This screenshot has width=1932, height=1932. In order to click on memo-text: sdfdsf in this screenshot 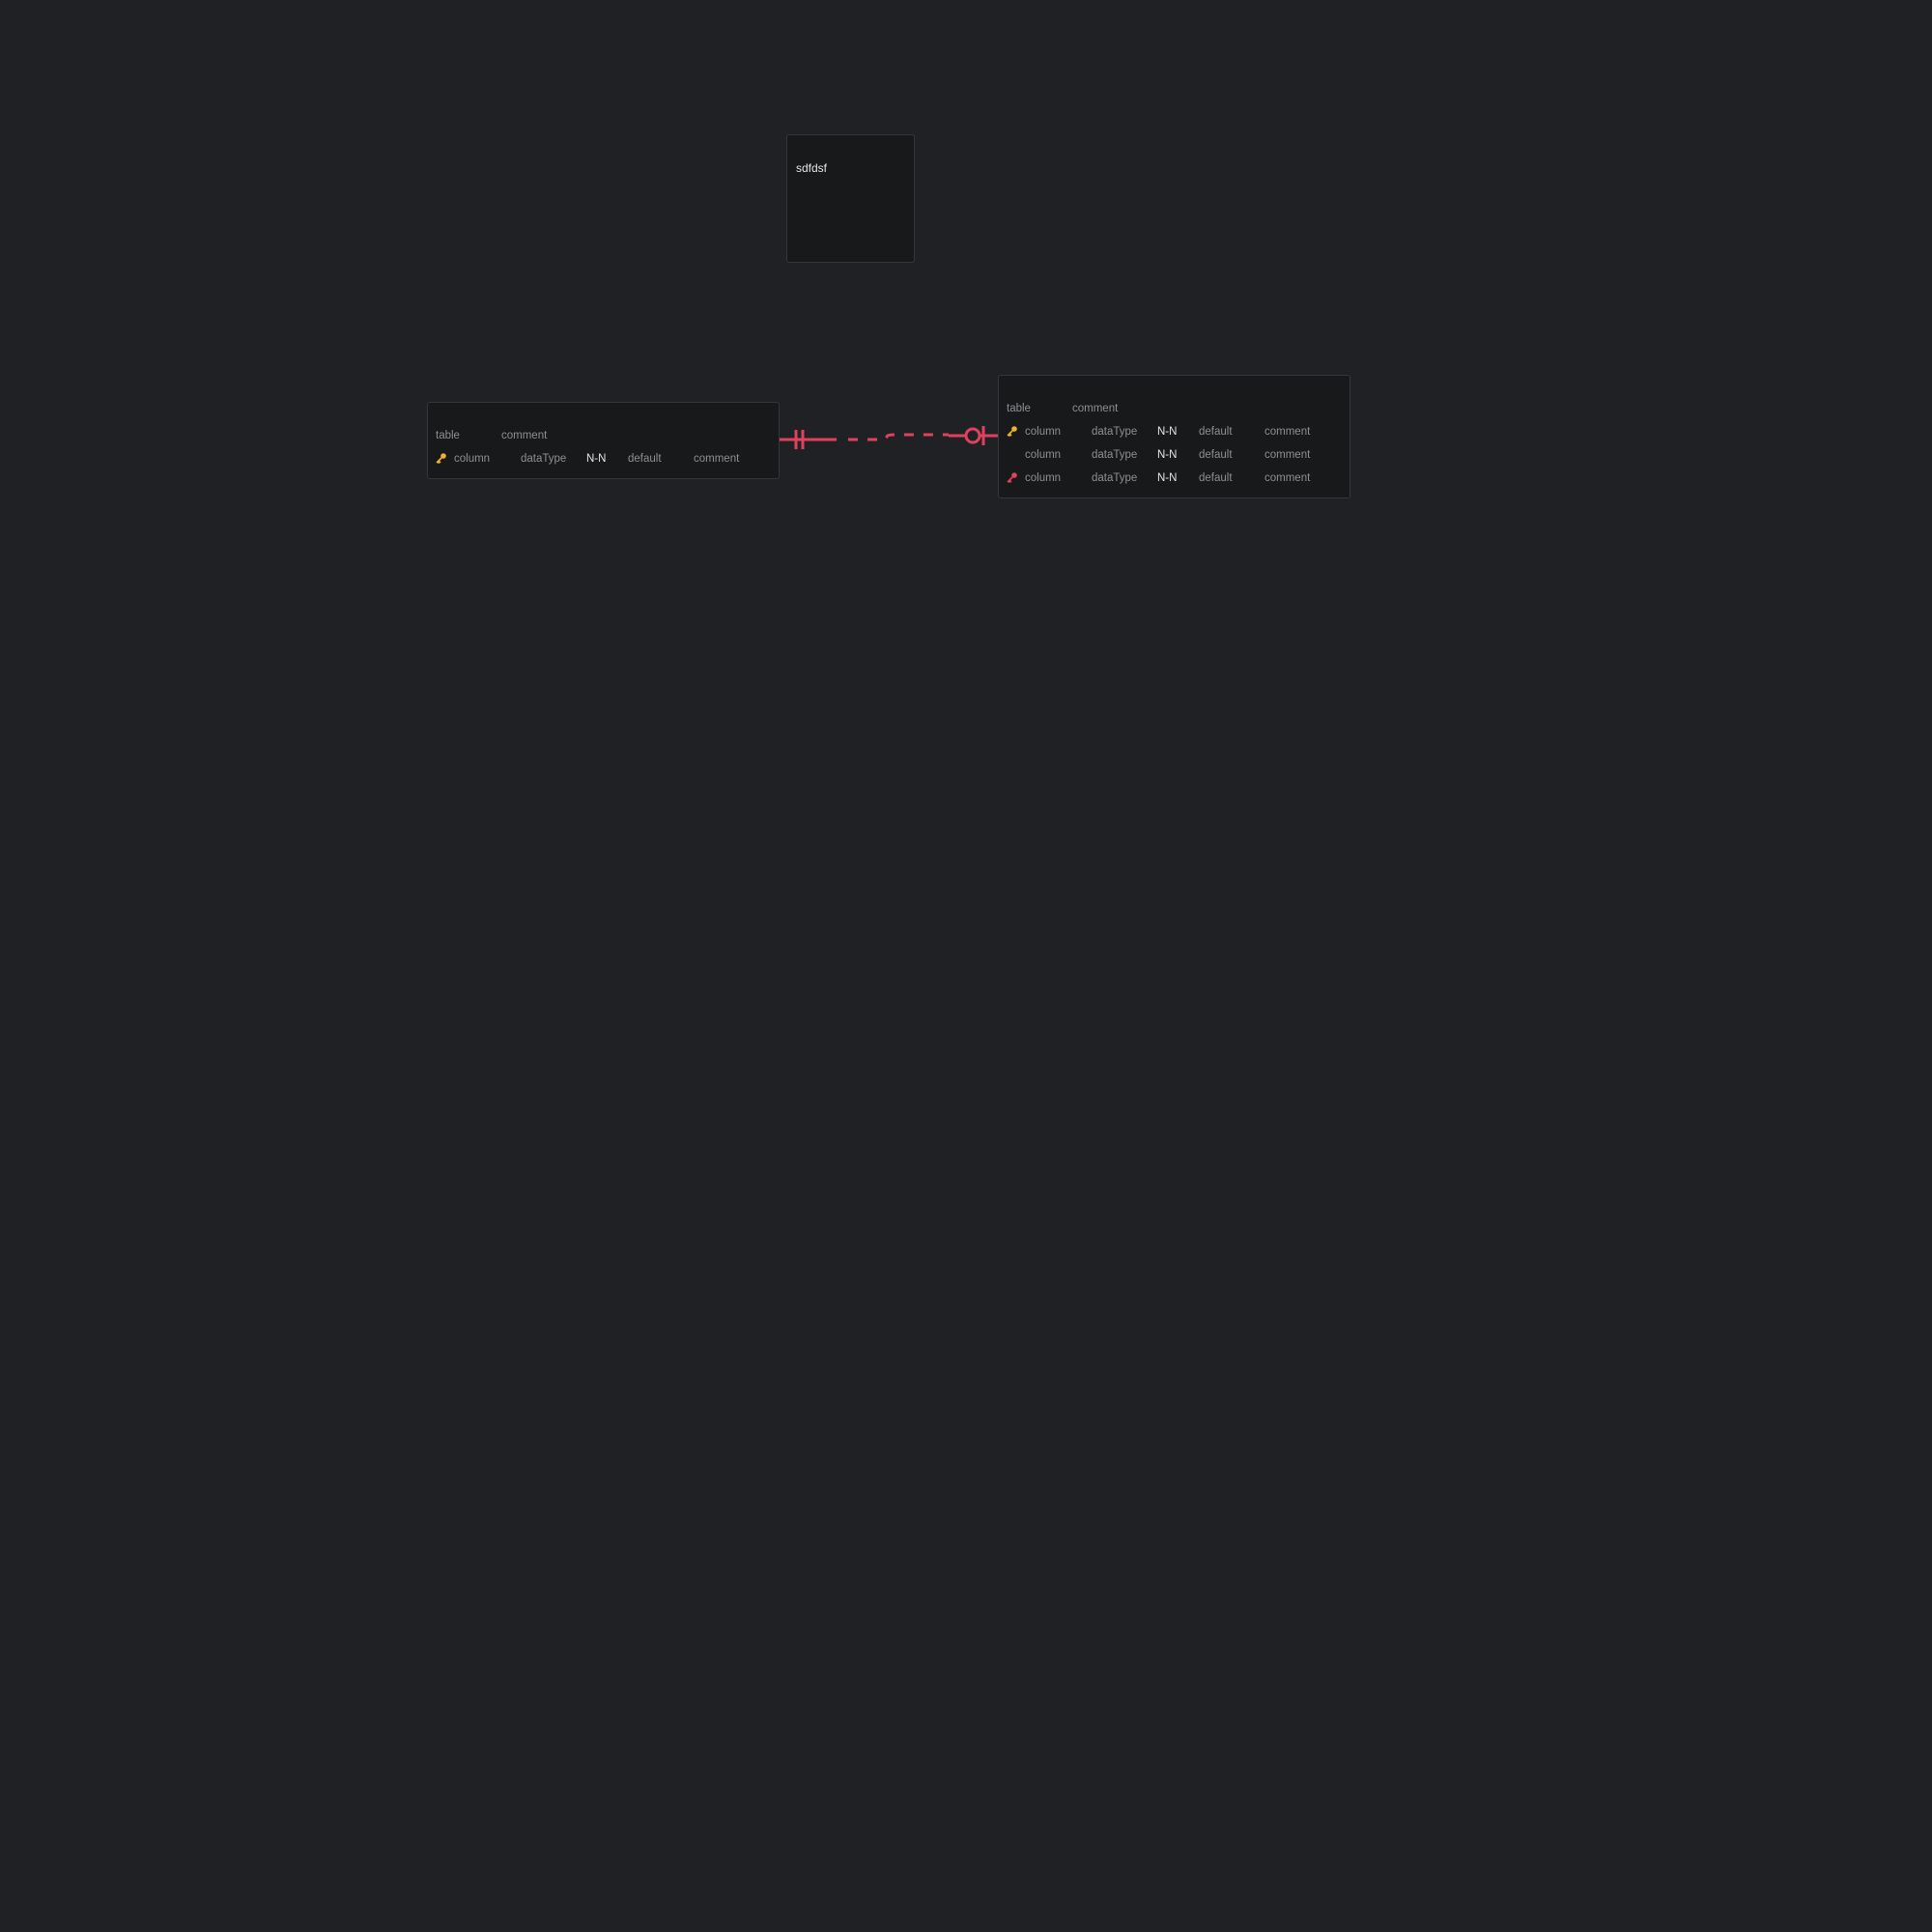, I will do `click(811, 168)`.